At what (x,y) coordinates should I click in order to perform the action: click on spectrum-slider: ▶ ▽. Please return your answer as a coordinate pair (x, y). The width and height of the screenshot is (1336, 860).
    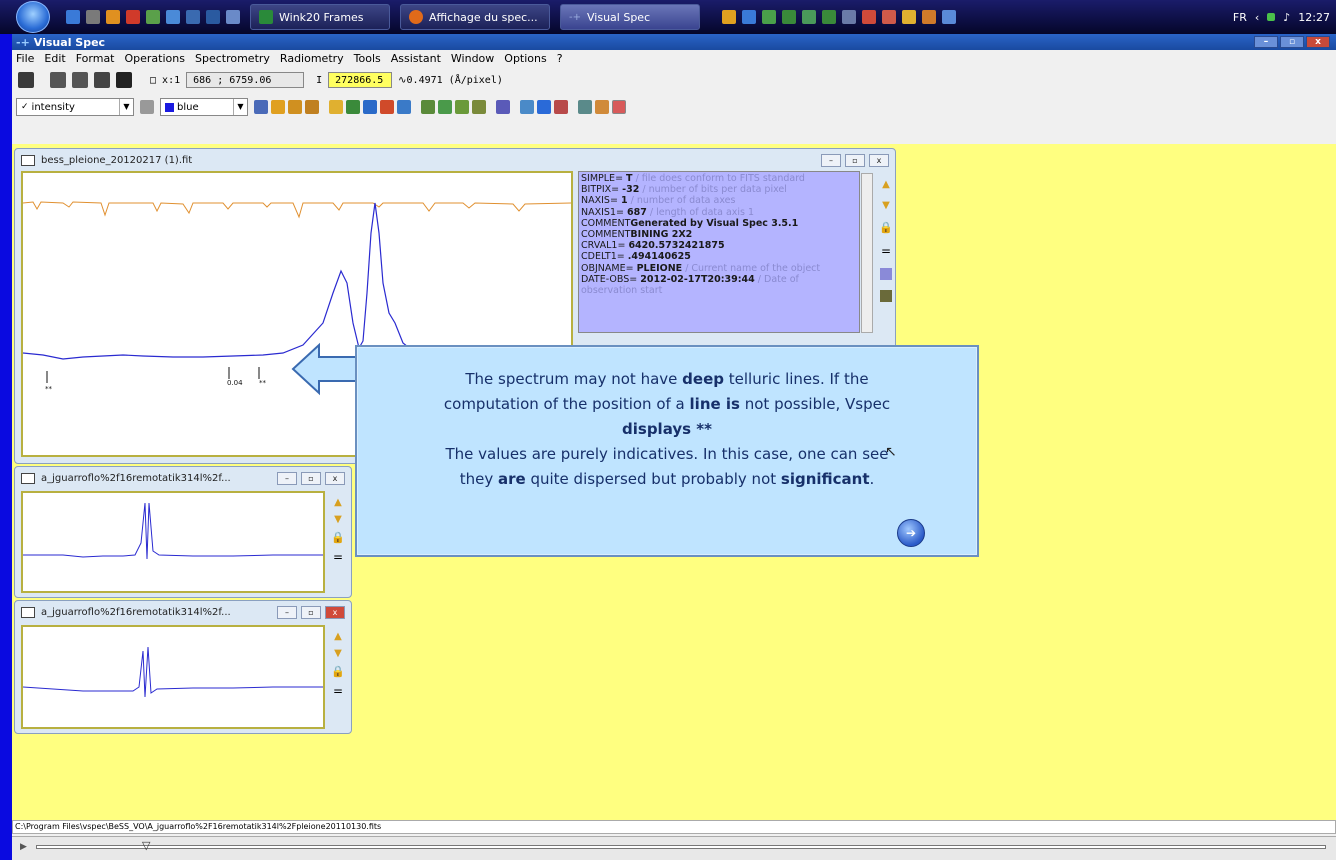
    Looking at the image, I should click on (674, 848).